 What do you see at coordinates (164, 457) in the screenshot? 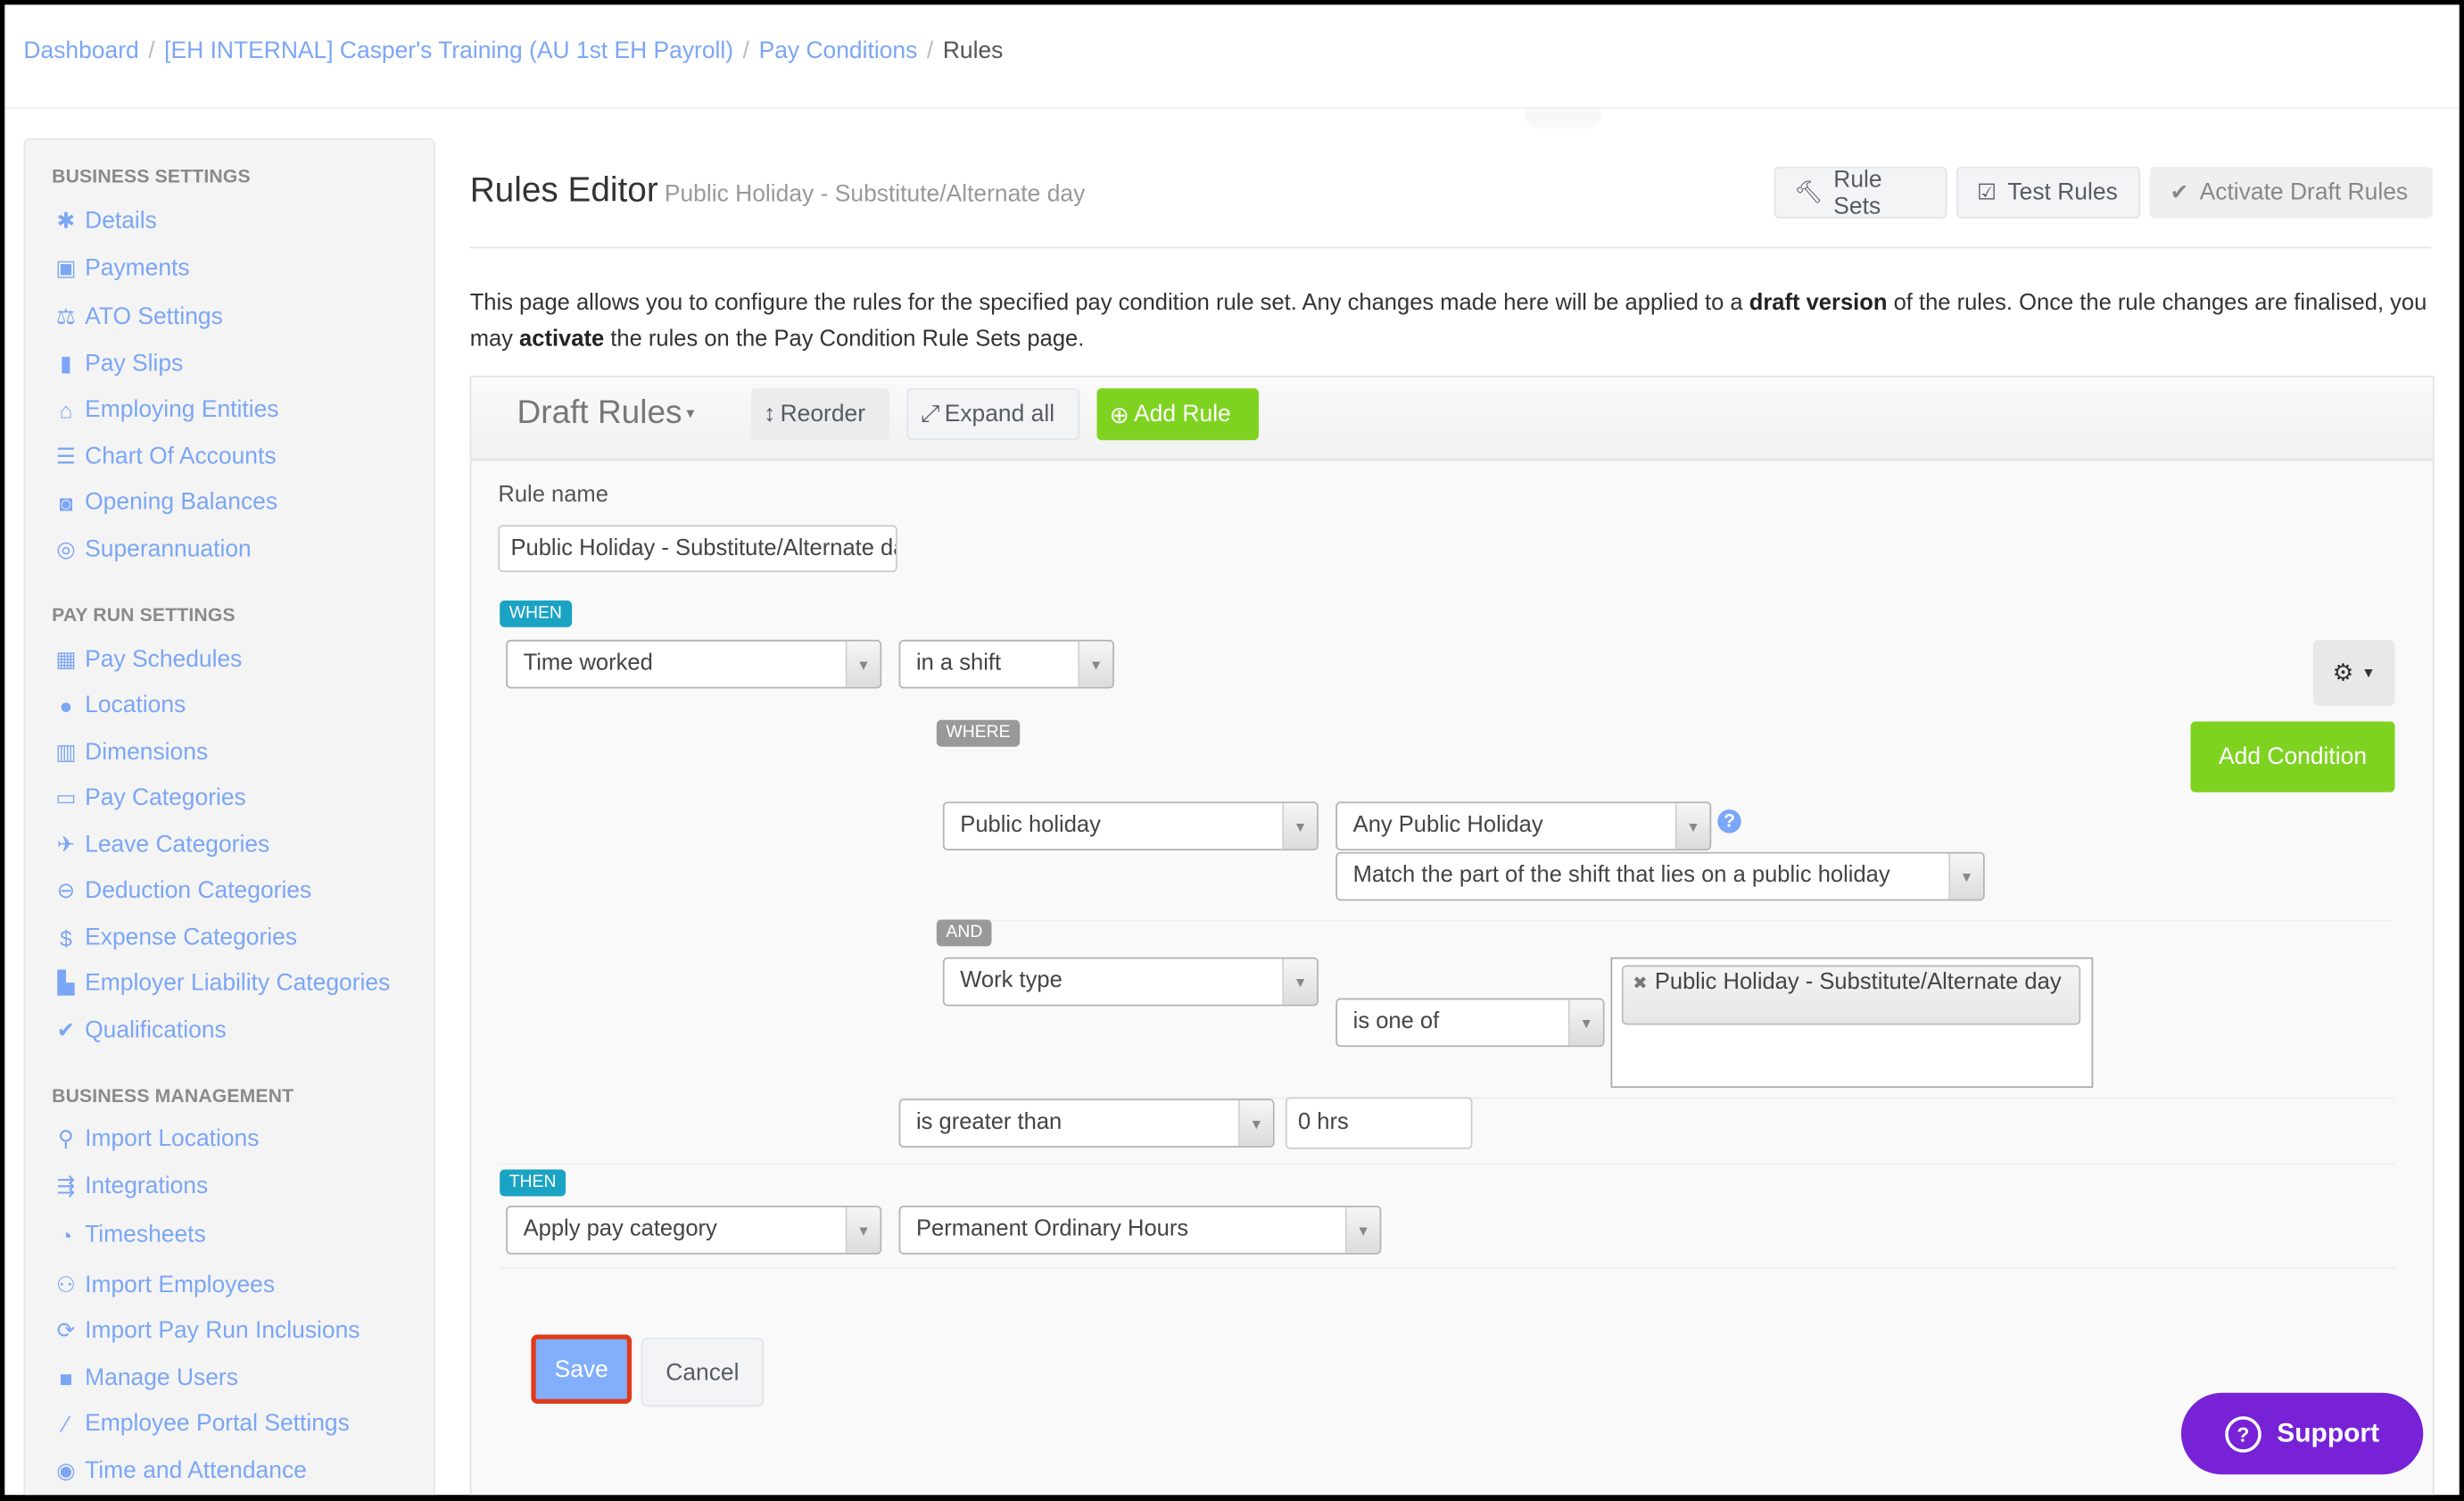
I see `sidebar-item-chart-of-accounts: ☰ Chart Of Accounts` at bounding box center [164, 457].